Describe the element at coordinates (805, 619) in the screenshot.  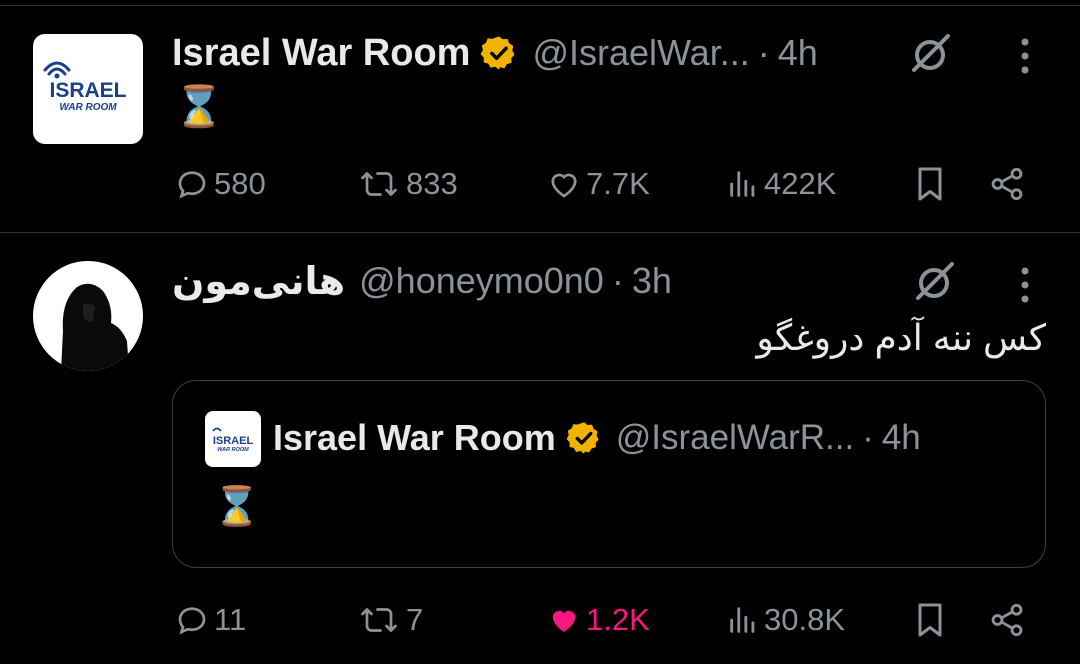
I see `views-count: 30.8K` at that location.